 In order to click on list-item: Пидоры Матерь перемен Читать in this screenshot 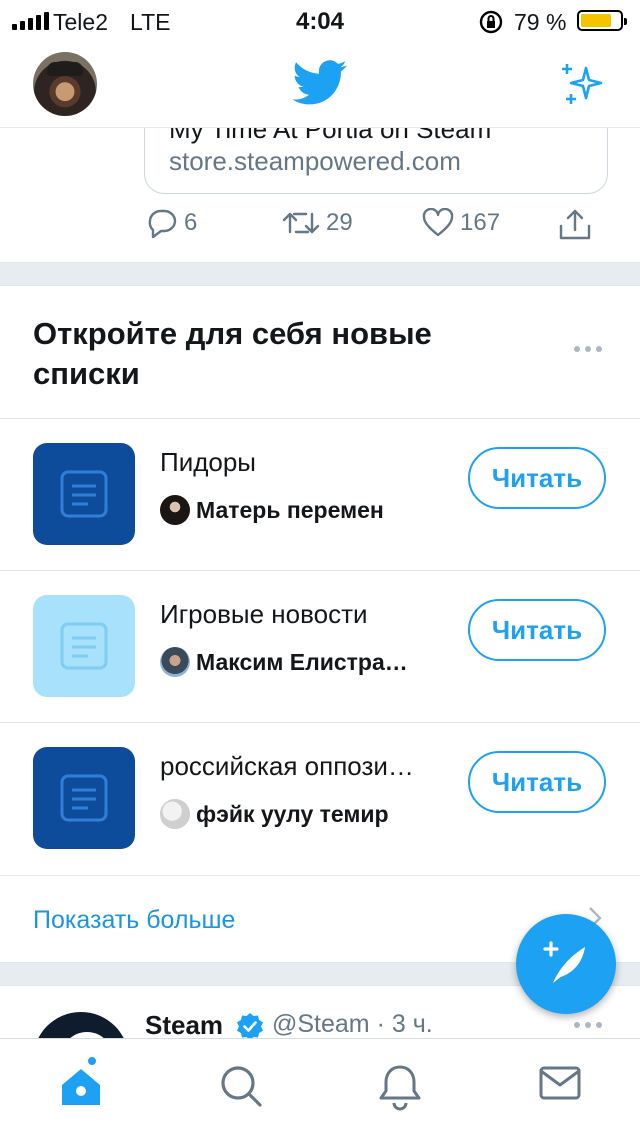, I will do `click(320, 494)`.